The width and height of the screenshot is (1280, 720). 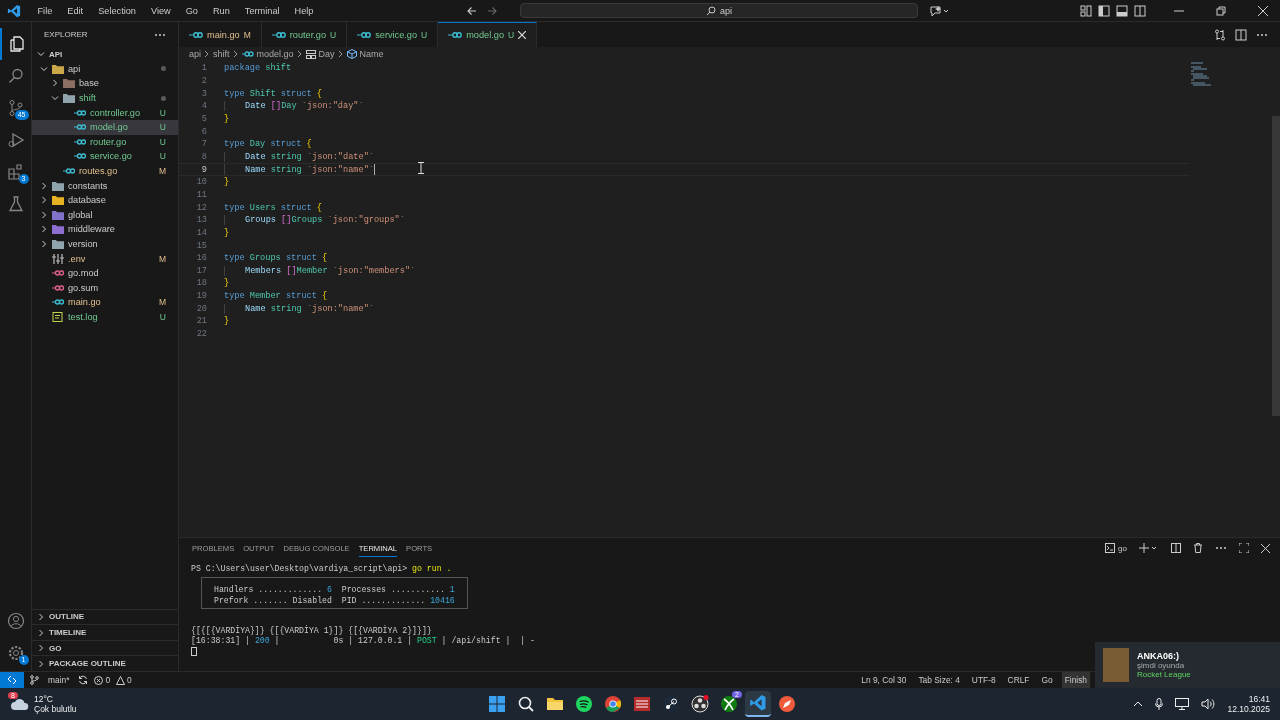 I want to click on clock-time: 16:41, so click(x=1259, y=699).